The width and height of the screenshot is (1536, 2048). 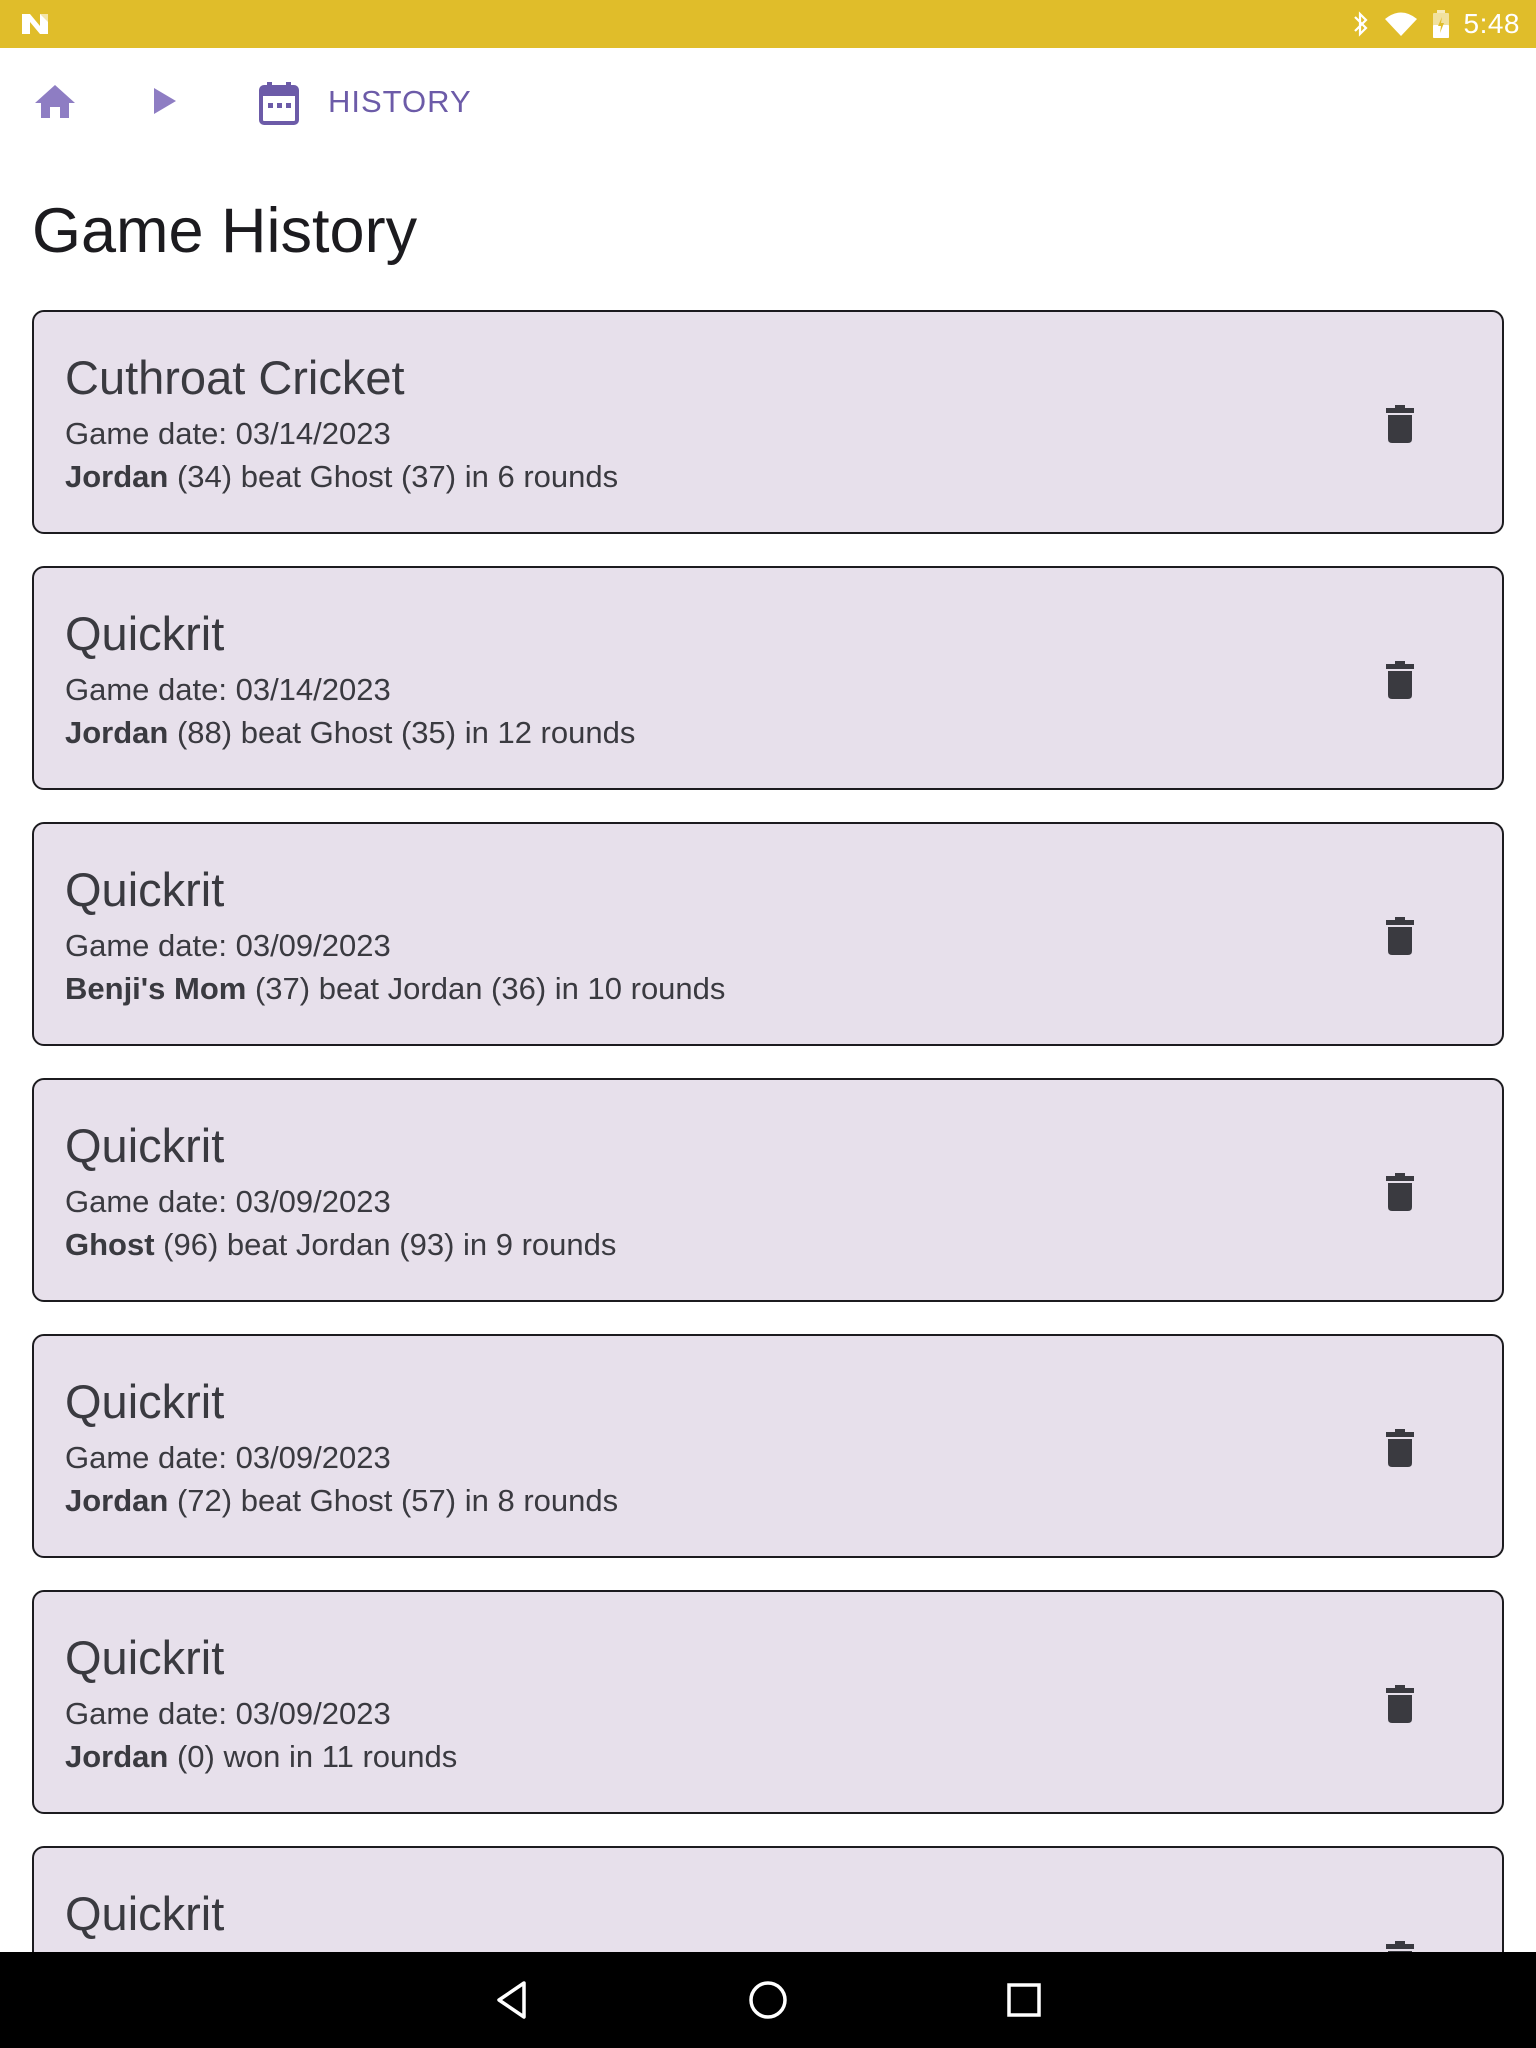 What do you see at coordinates (313, 1756) in the screenshot?
I see `game-result-detail: (0) won in 11 rounds` at bounding box center [313, 1756].